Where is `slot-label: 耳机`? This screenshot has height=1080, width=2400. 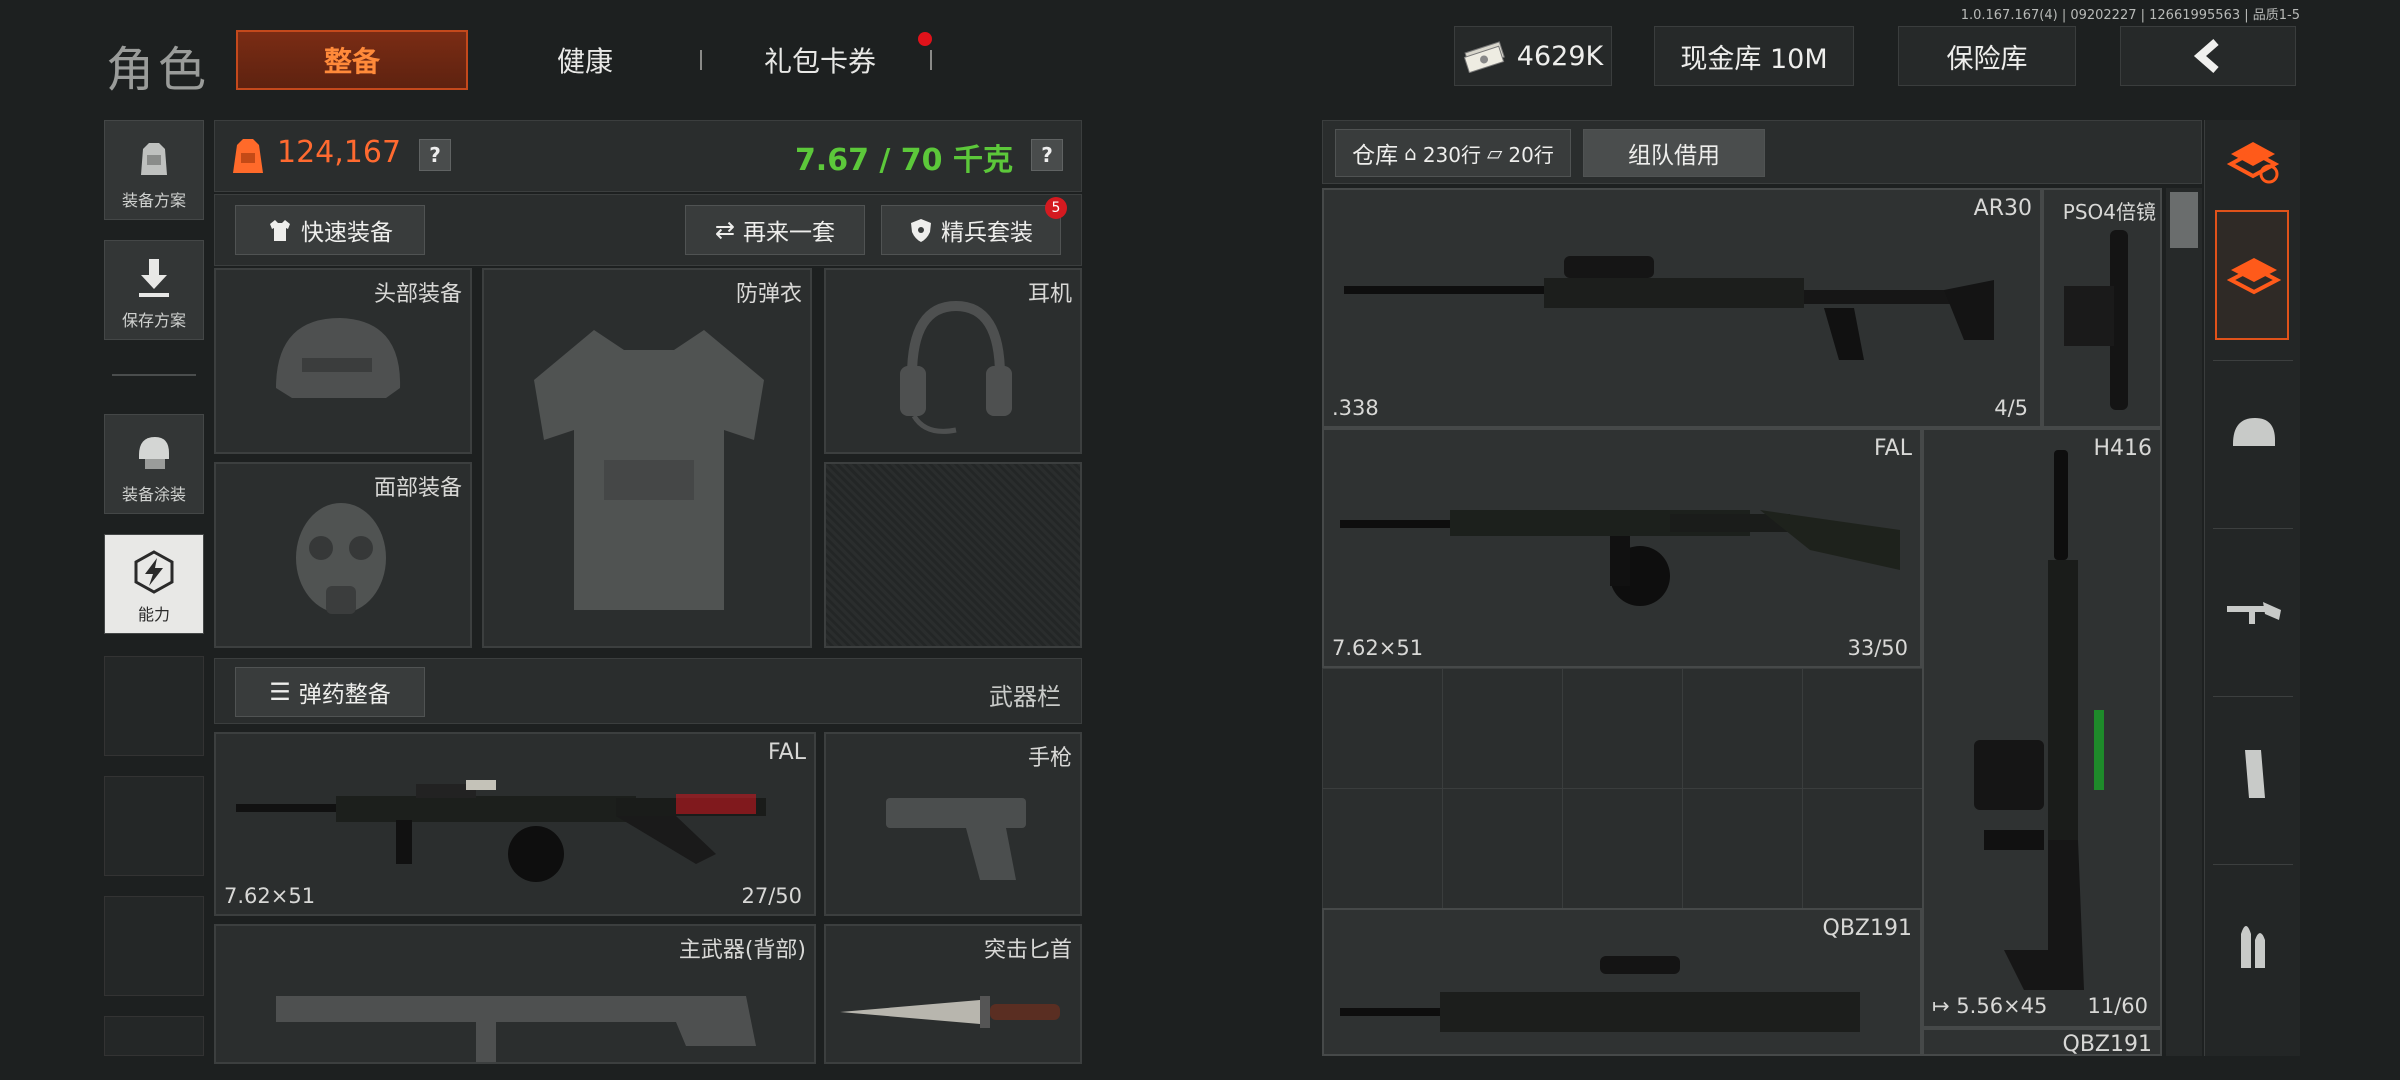 slot-label: 耳机 is located at coordinates (1049, 294).